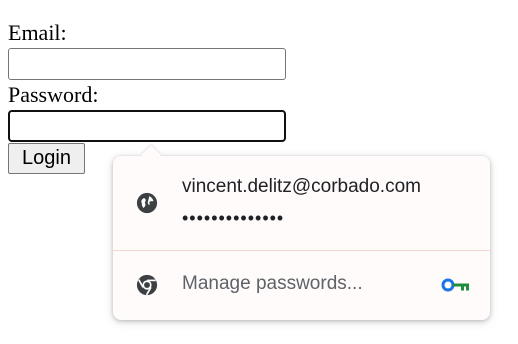 Image resolution: width=518 pixels, height=344 pixels. Describe the element at coordinates (233, 218) in the screenshot. I see `suggestion-password-mask: ••••••••••••••` at that location.